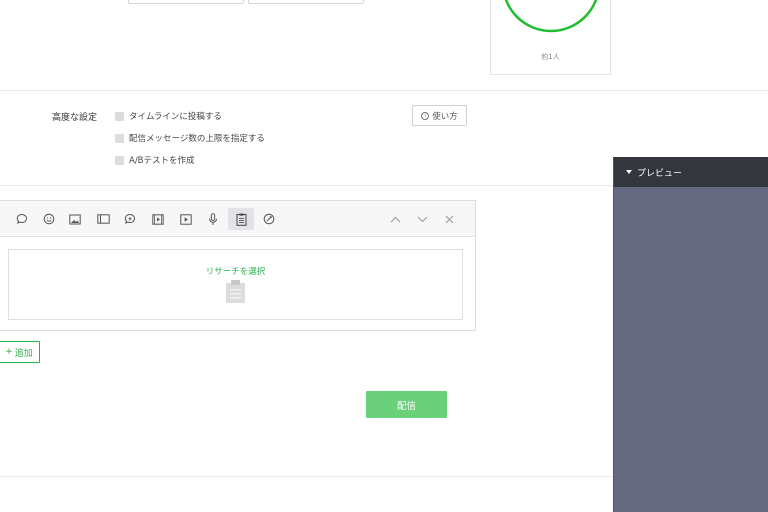 Image resolution: width=768 pixels, height=512 pixels. Describe the element at coordinates (690, 334) in the screenshot. I see `preview-panel: プレビュー` at that location.